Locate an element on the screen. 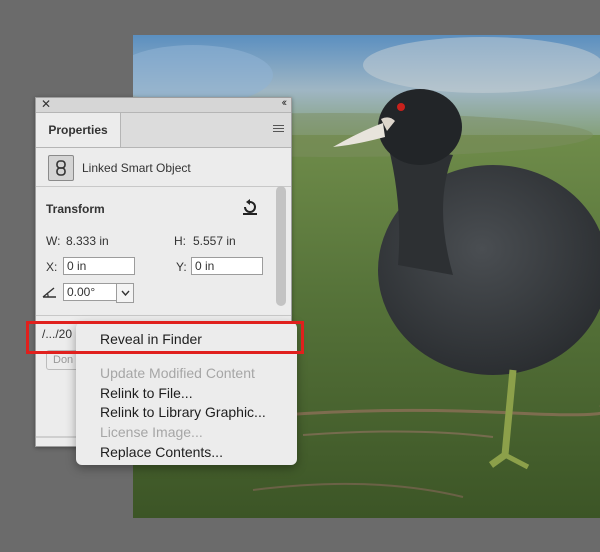  x-position-field: 0 in is located at coordinates (99, 266).